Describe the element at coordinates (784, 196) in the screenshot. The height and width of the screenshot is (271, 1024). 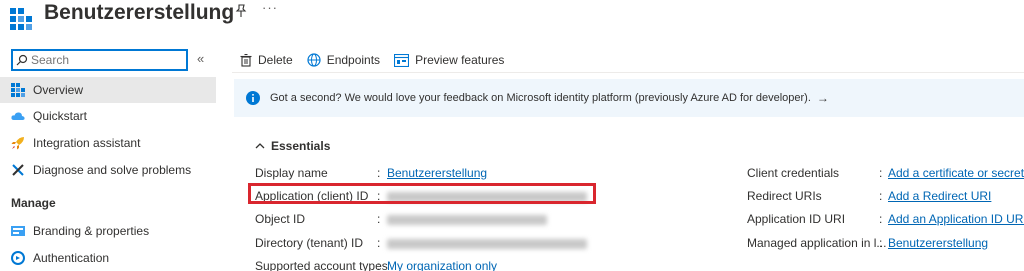
I see `redirect-uris-label: Redirect URIs` at that location.